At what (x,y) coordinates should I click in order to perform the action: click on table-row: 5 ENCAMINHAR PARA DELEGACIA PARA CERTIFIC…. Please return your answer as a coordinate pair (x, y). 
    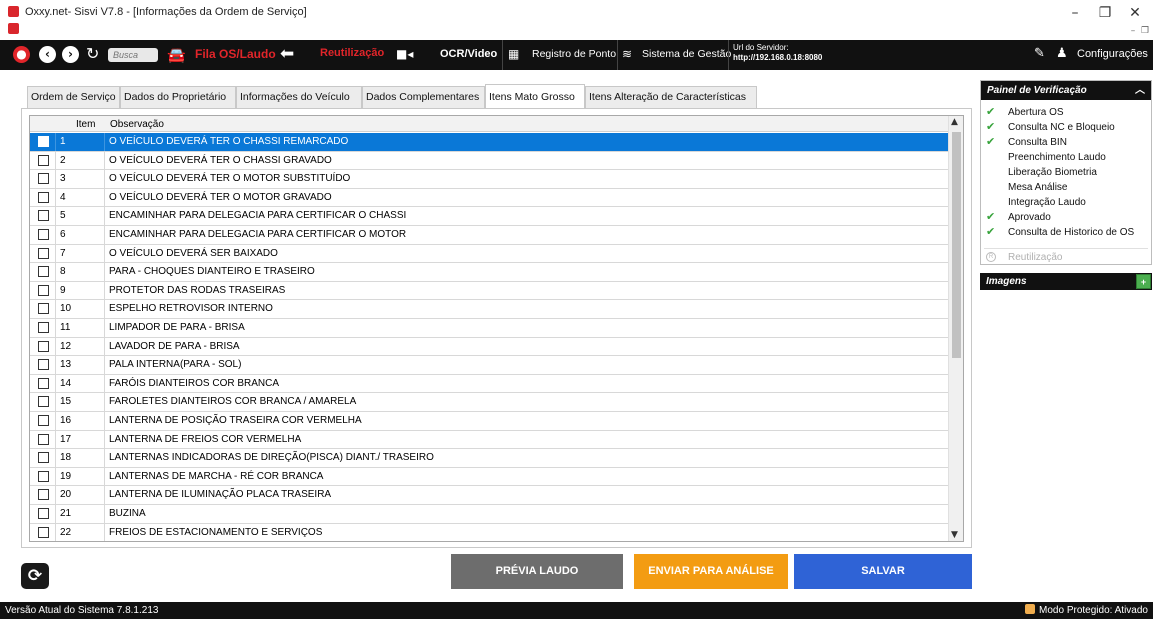
    Looking at the image, I should click on (489, 216).